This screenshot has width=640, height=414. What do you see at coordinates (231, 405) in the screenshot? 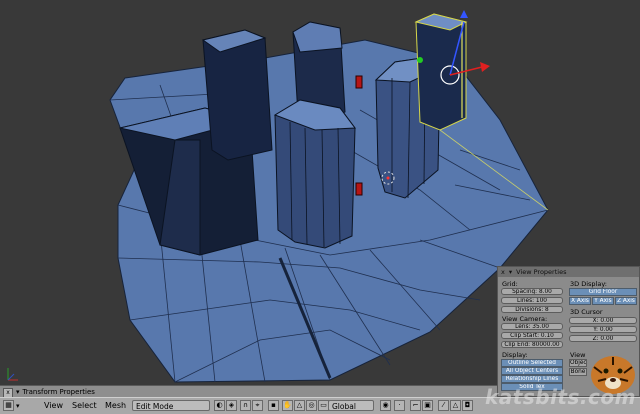
I see `pivot-icon: ◈` at bounding box center [231, 405].